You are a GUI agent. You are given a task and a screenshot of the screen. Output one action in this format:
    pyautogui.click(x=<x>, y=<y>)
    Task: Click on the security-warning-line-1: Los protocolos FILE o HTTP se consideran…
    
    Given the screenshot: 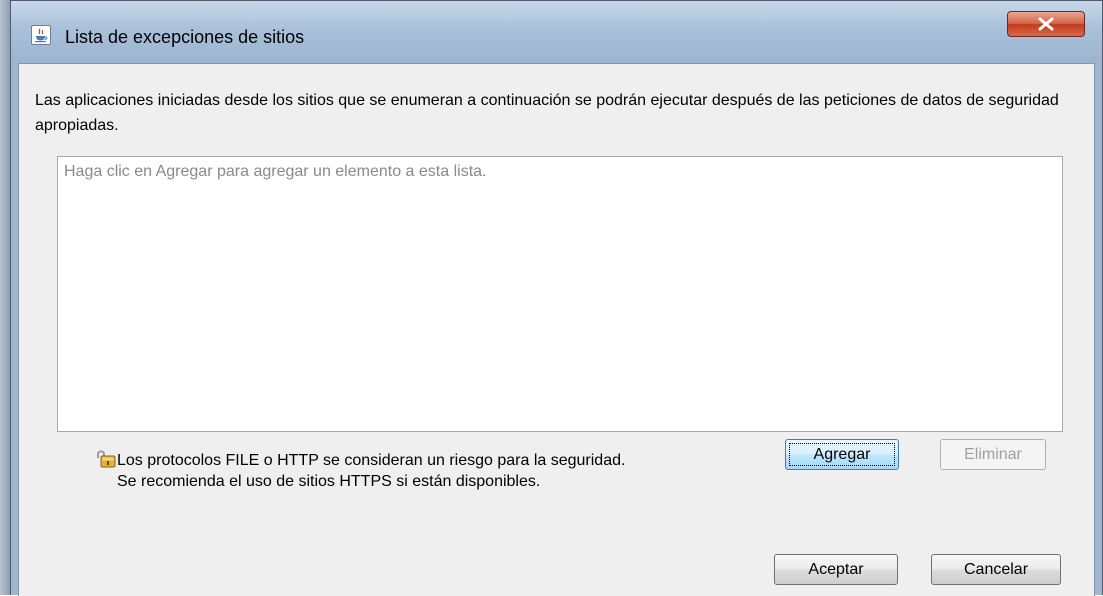 What is the action you would take?
    pyautogui.click(x=371, y=460)
    